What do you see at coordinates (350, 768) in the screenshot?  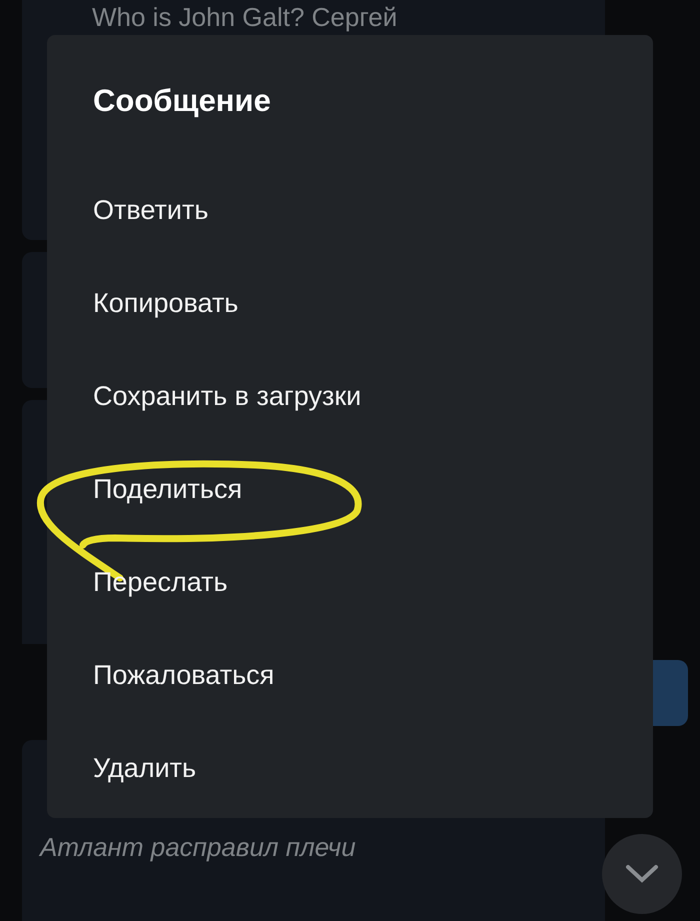 I see `menu-item: Удалить` at bounding box center [350, 768].